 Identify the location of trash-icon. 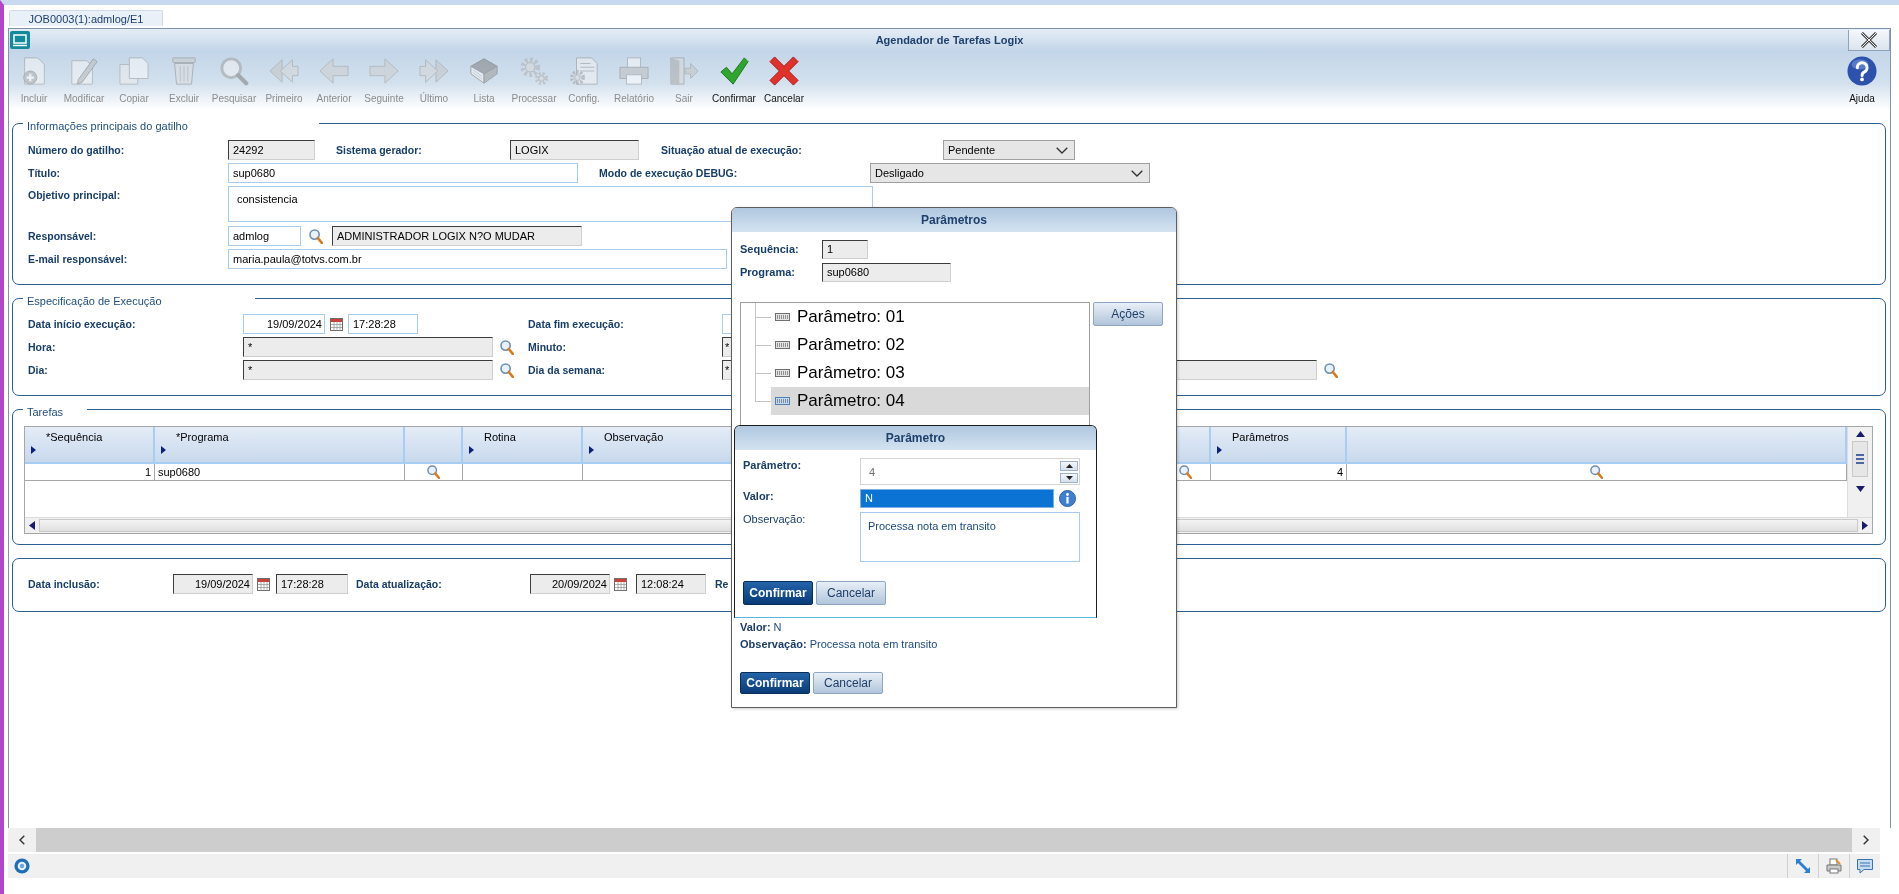
(184, 71).